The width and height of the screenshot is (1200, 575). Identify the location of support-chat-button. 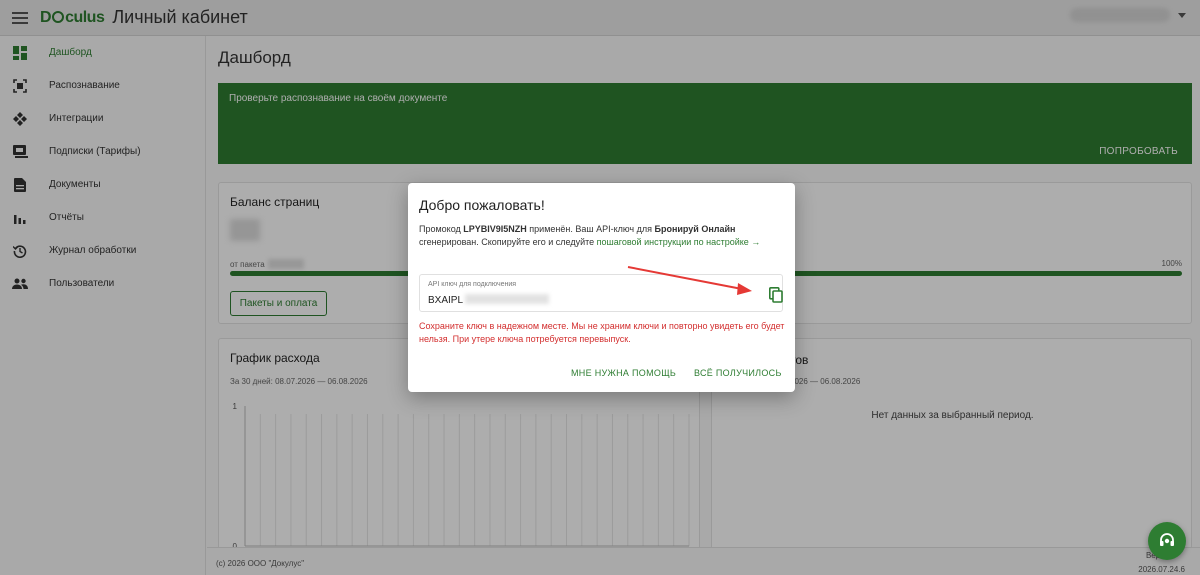
(1167, 541).